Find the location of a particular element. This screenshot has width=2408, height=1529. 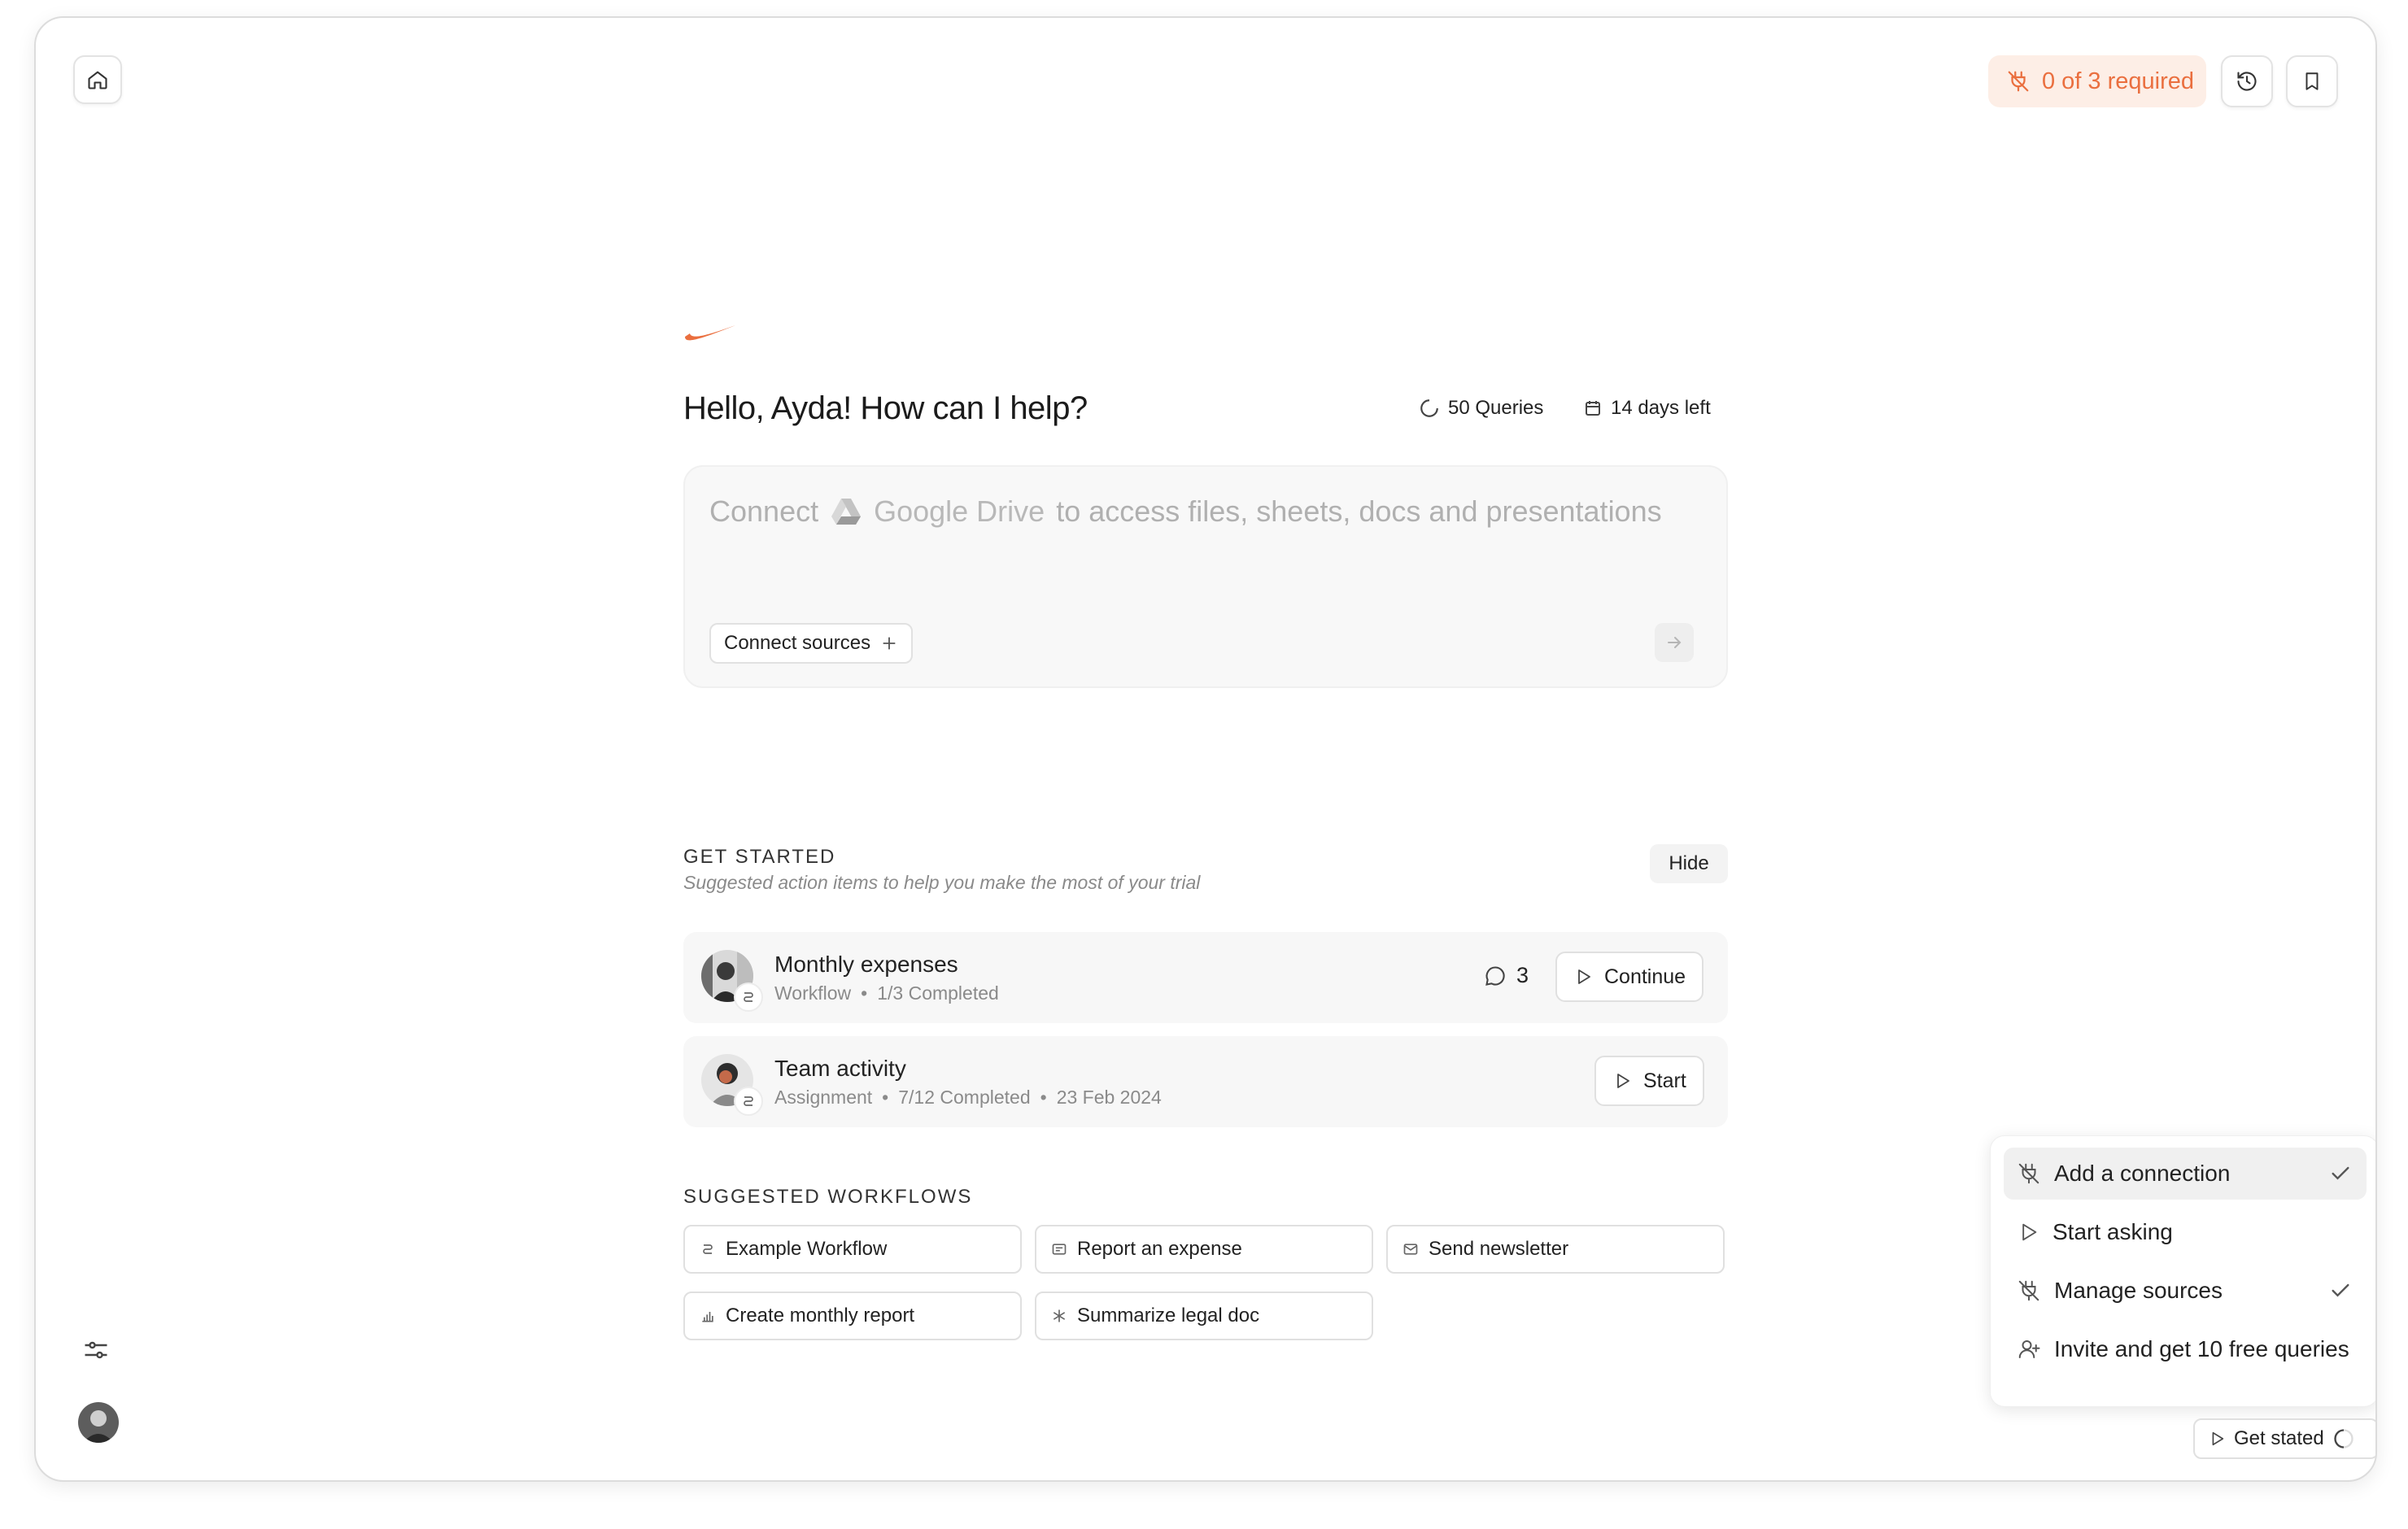

suggested-workflows-title: SUGGESTED WORKFLOWS is located at coordinates (828, 1197).